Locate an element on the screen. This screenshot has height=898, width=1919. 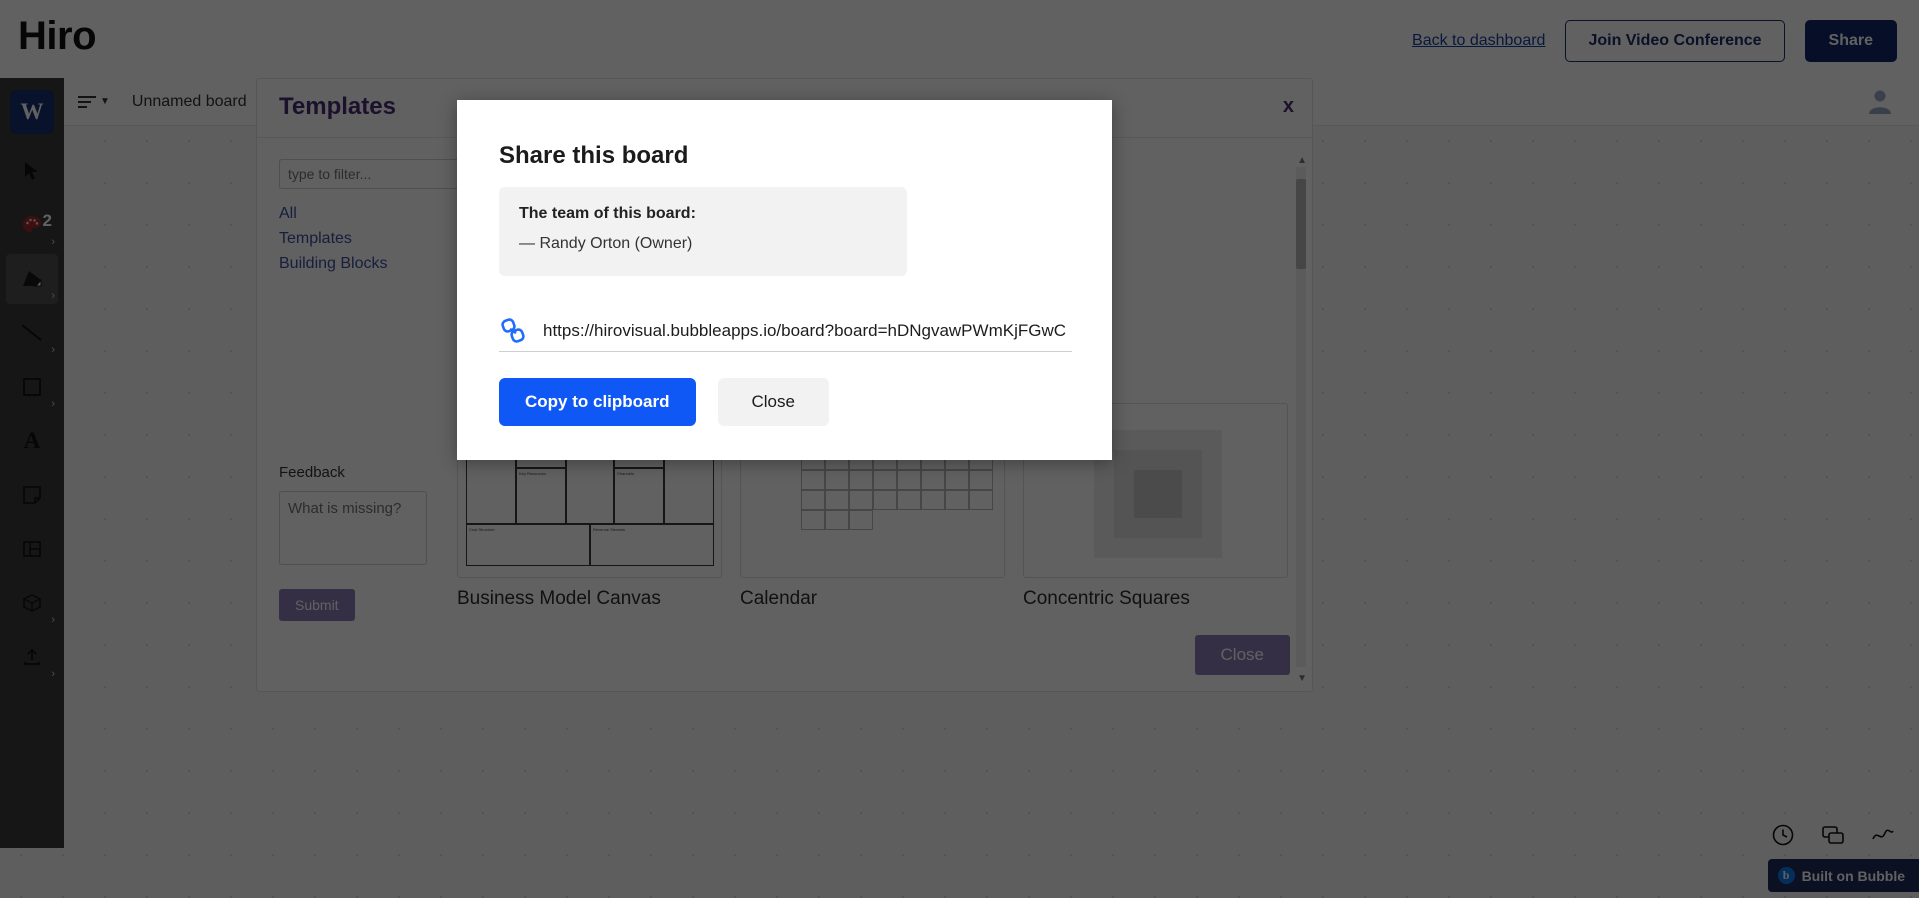
close-modal-button: Close is located at coordinates (773, 402).